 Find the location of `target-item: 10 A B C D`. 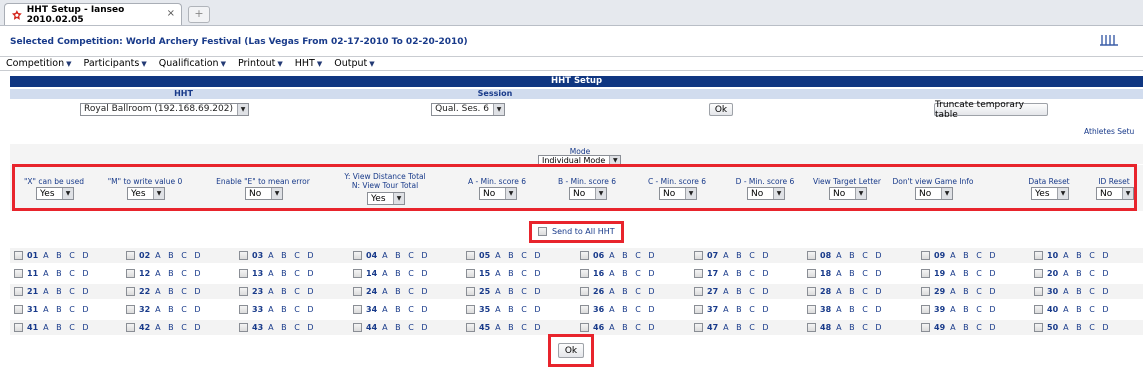

target-item: 10 A B C D is located at coordinates (1072, 255).